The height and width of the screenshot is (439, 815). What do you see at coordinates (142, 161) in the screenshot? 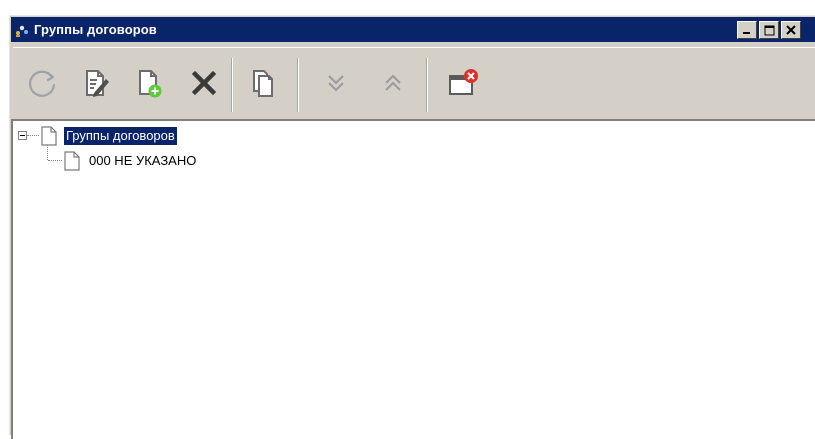
I see `tree-node-label: 000 НЕ УКАЗАНО` at bounding box center [142, 161].